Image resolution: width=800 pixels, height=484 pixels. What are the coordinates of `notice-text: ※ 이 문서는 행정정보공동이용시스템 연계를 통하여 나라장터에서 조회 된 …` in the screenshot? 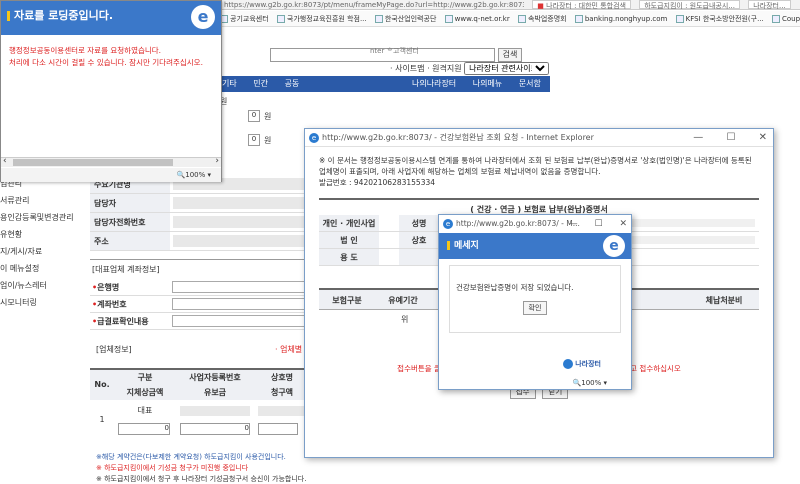 It's located at (539, 171).